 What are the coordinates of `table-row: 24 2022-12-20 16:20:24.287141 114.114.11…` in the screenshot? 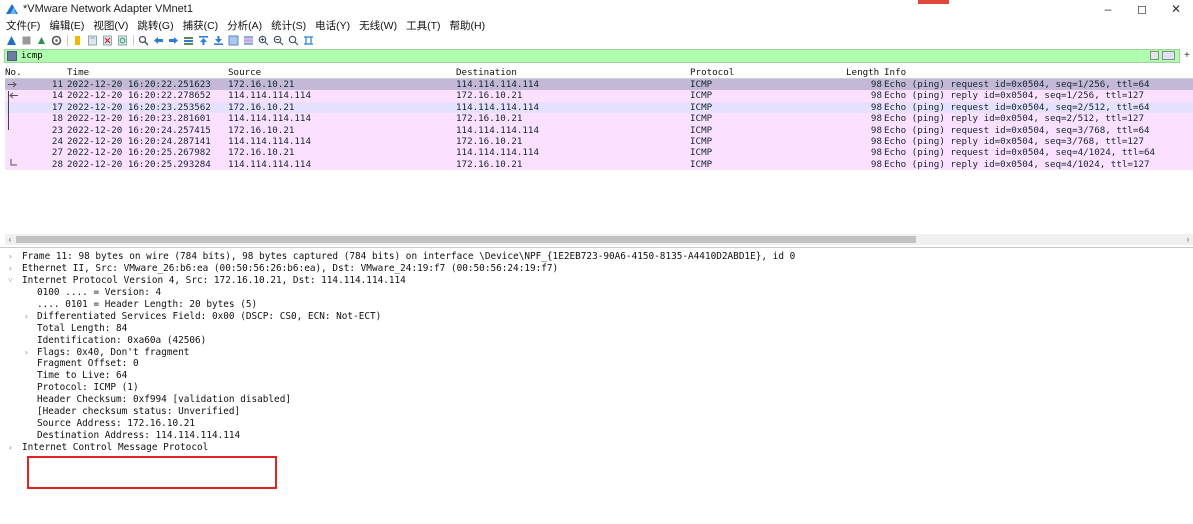 It's located at (599, 141).